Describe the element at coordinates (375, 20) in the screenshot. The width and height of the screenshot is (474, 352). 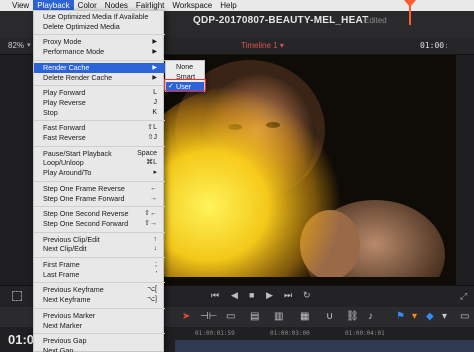
I see `edited-label: Edited` at that location.